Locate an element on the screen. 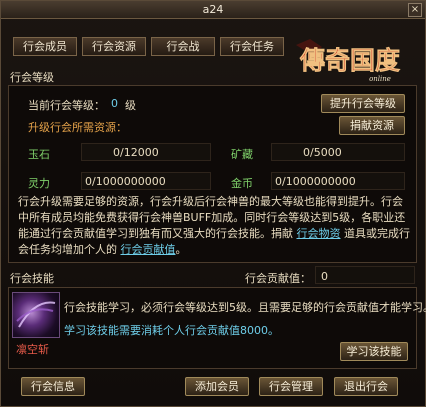  resource-name-ore: 矿藏 is located at coordinates (242, 154).